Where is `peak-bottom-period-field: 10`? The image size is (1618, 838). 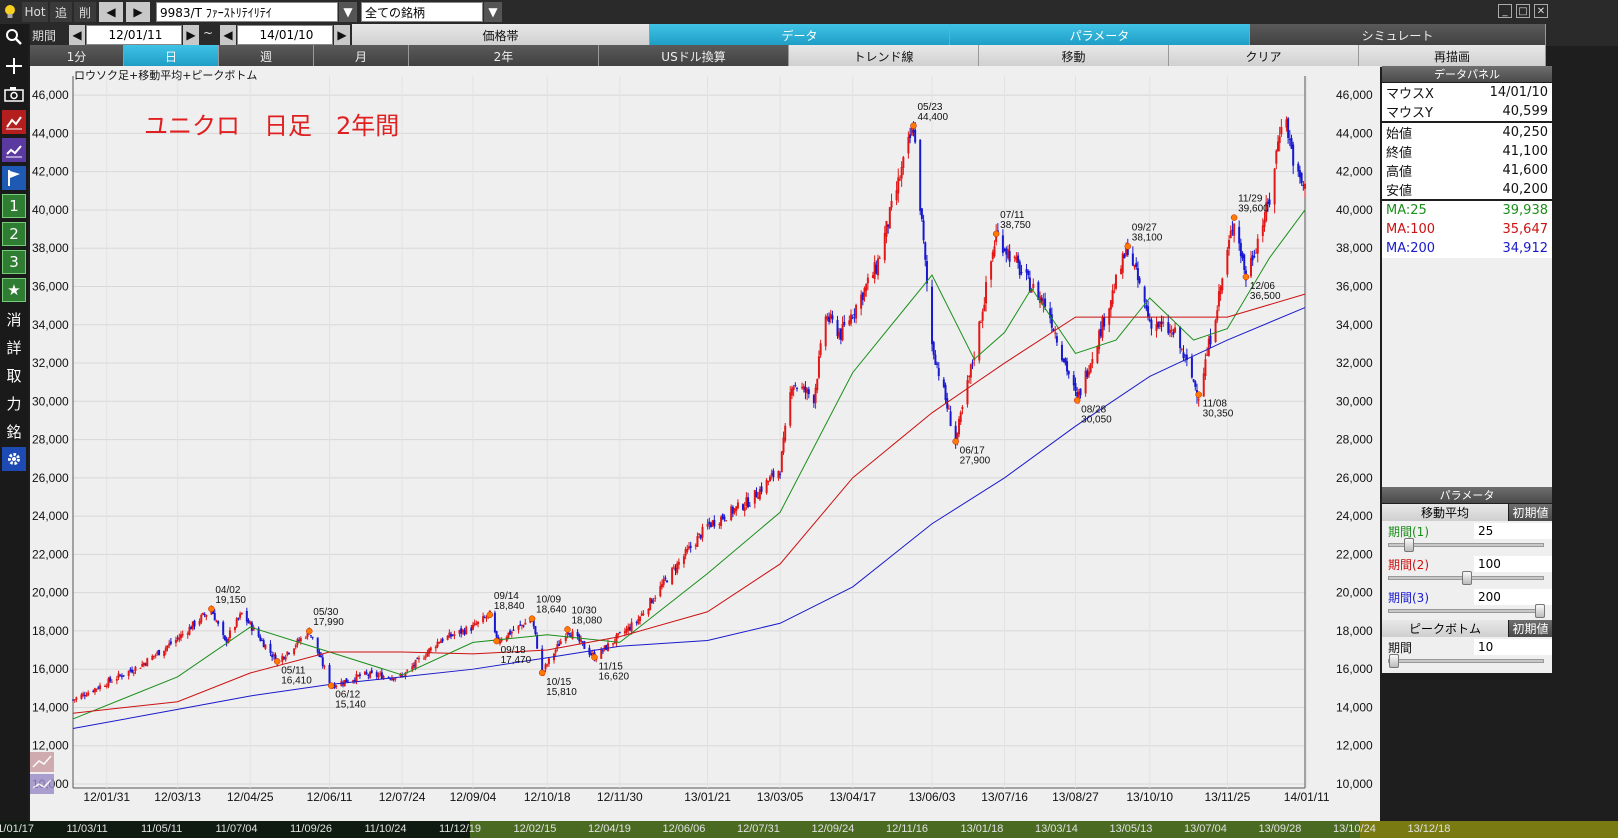
peak-bottom-period-field: 10 is located at coordinates (1513, 647).